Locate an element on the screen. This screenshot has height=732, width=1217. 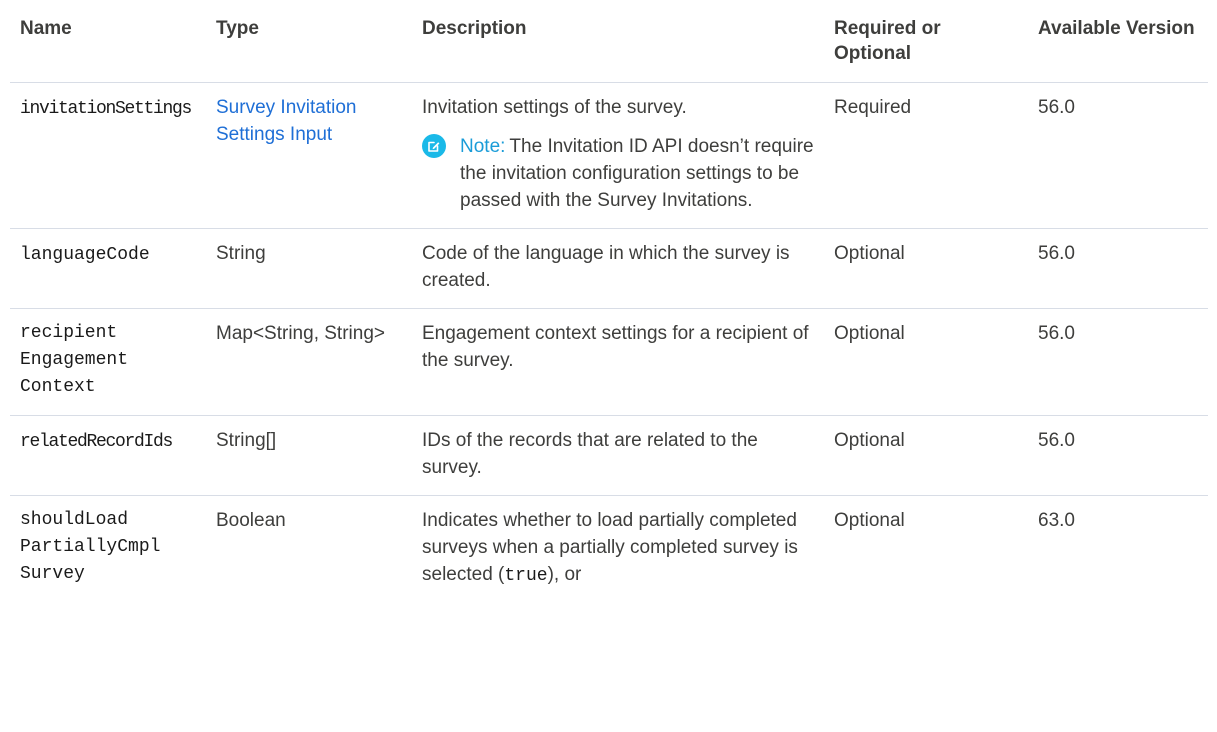
param-name-line: shouldLoad is located at coordinates (74, 520).